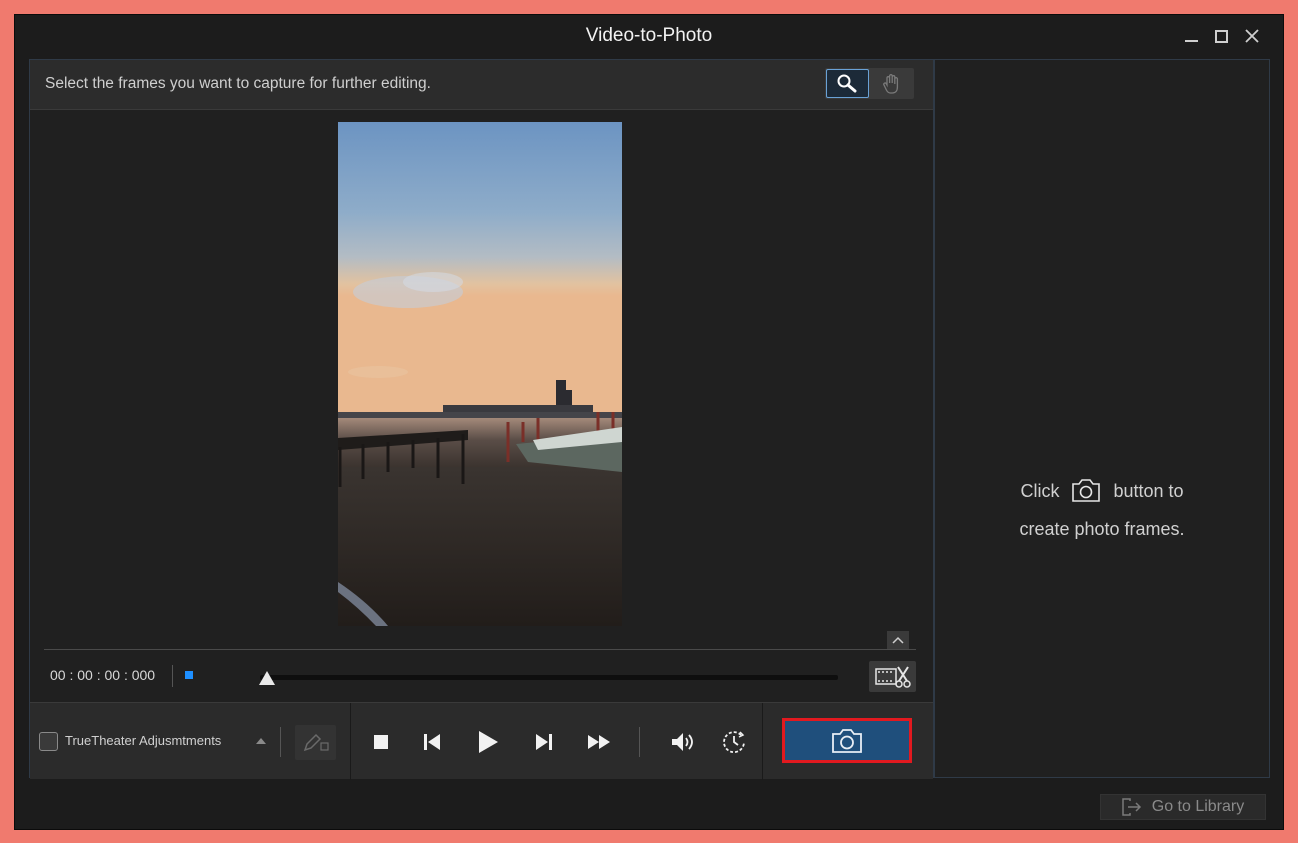 The image size is (1298, 843). I want to click on truetheater-label: TrueTheater Adjusmtments, so click(143, 740).